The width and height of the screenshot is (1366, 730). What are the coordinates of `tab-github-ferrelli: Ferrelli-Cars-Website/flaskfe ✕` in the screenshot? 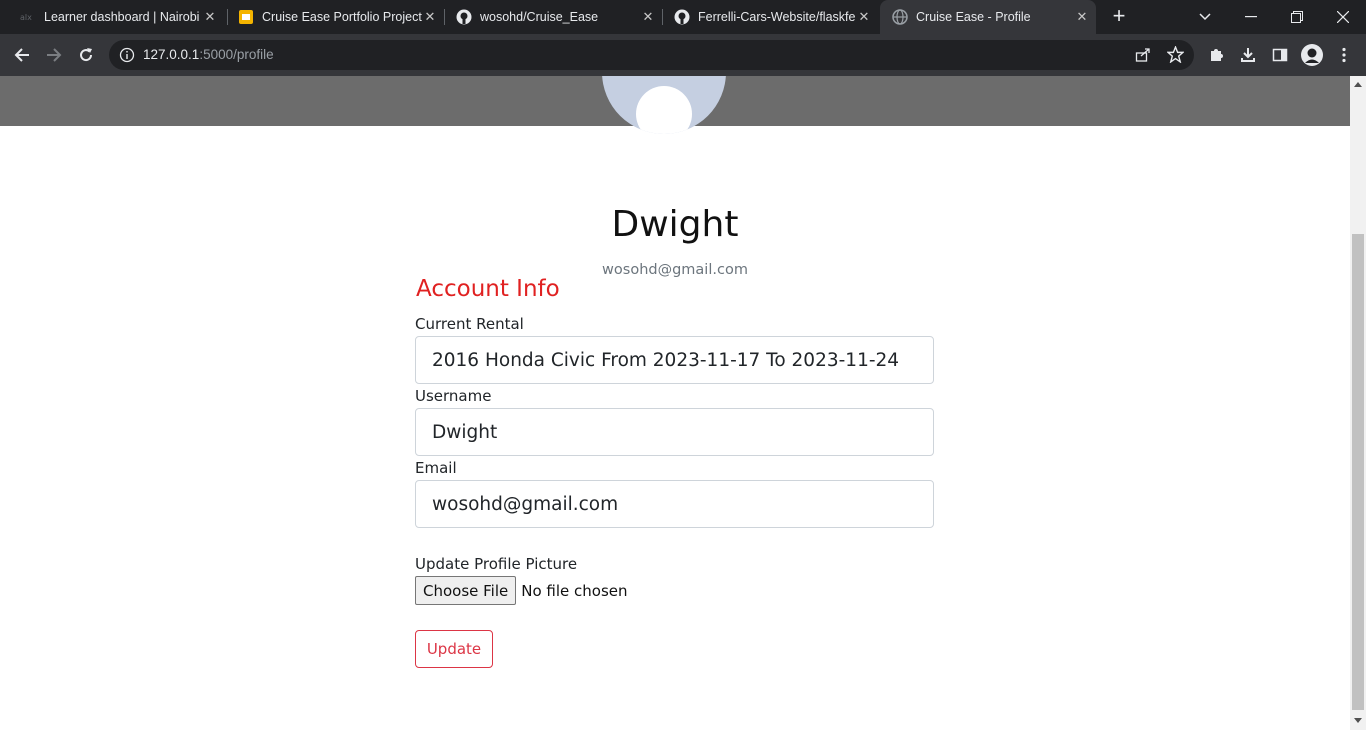 It's located at (770, 17).